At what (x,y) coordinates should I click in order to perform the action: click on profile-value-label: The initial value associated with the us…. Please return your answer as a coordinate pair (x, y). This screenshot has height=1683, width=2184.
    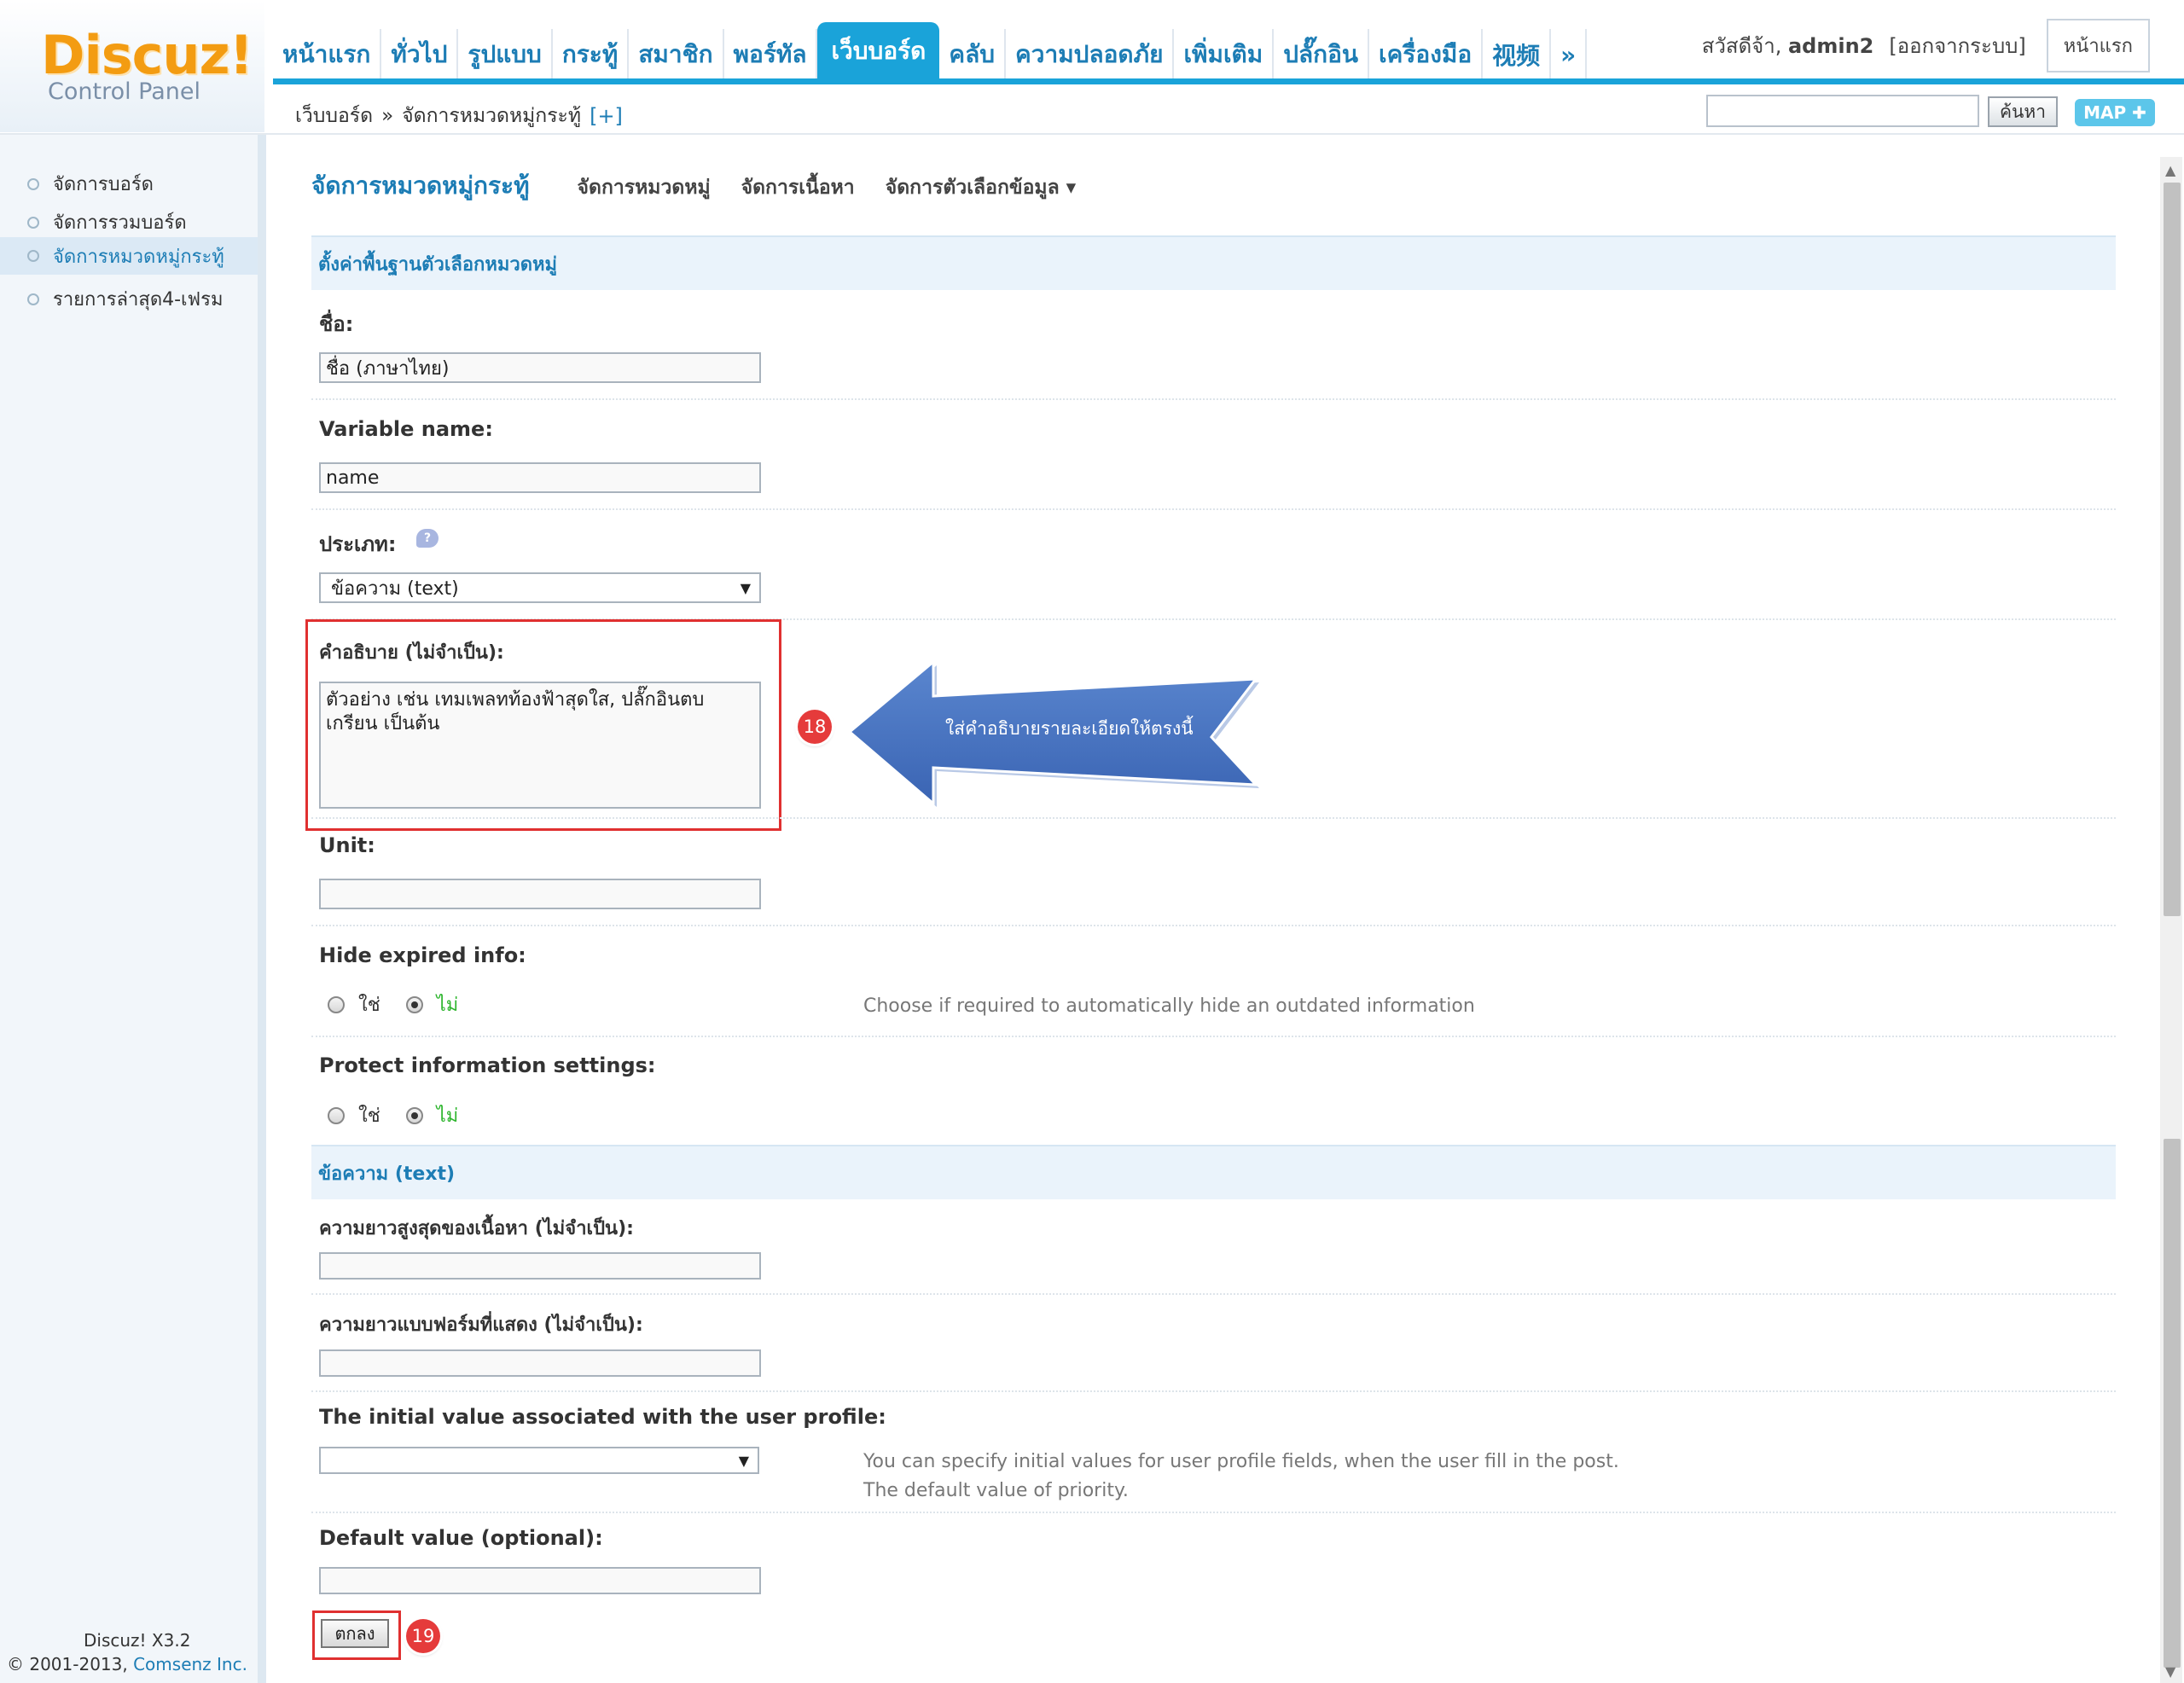
    Looking at the image, I should click on (602, 1417).